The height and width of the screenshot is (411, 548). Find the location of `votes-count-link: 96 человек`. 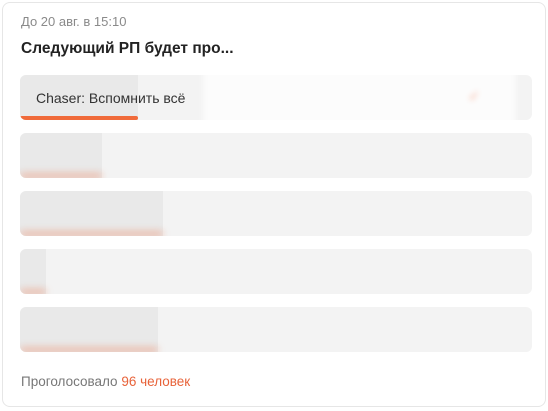

votes-count-link: 96 человек is located at coordinates (155, 381).